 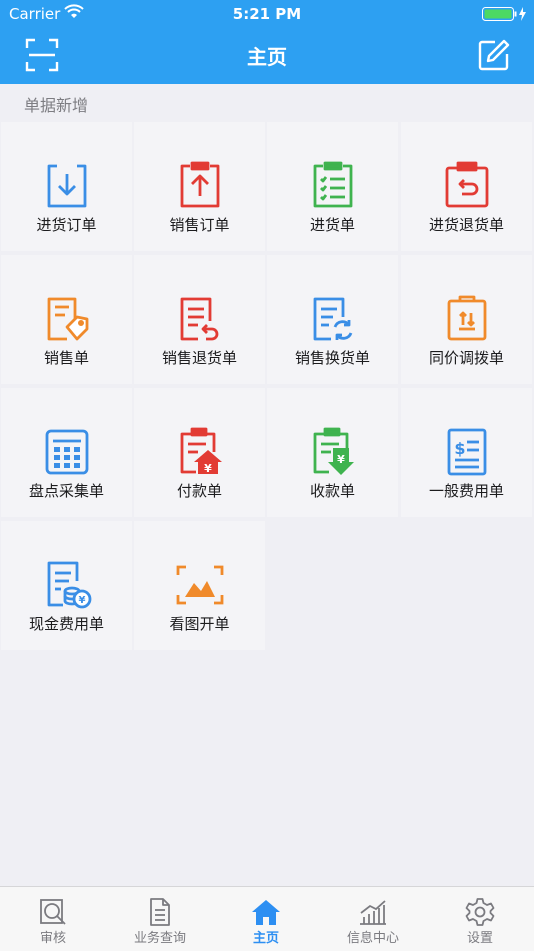 I want to click on grid-item-receipt: ¥ 收款单, so click(x=332, y=452).